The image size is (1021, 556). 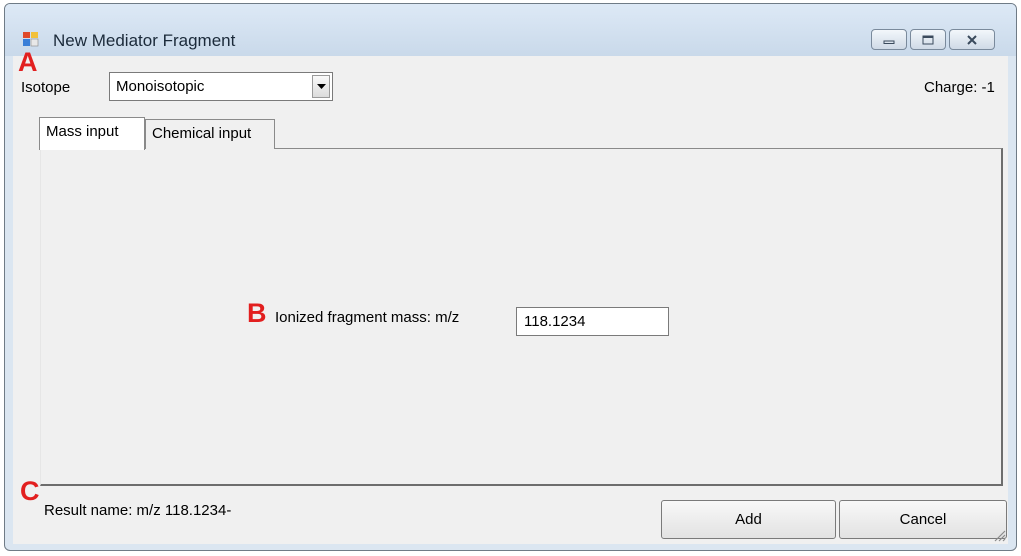 What do you see at coordinates (592, 321) in the screenshot?
I see `mass-value-input: 118.1234` at bounding box center [592, 321].